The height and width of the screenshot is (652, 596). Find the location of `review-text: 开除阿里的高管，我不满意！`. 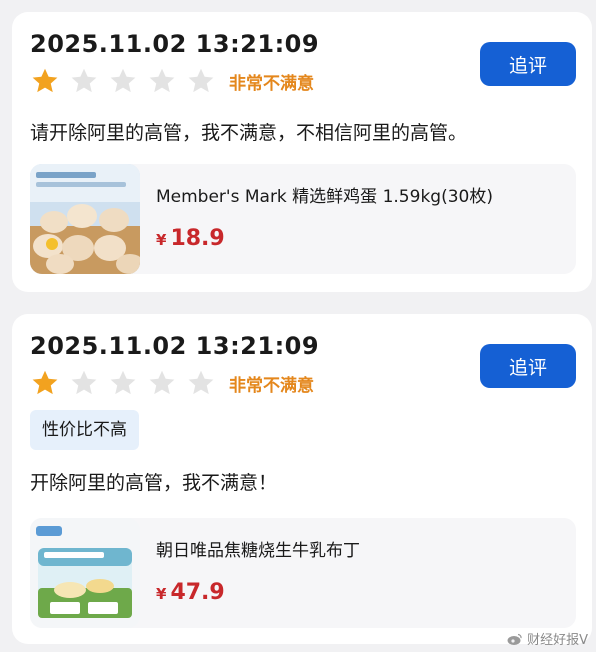

review-text: 开除阿里的高管，我不满意！ is located at coordinates (154, 483).